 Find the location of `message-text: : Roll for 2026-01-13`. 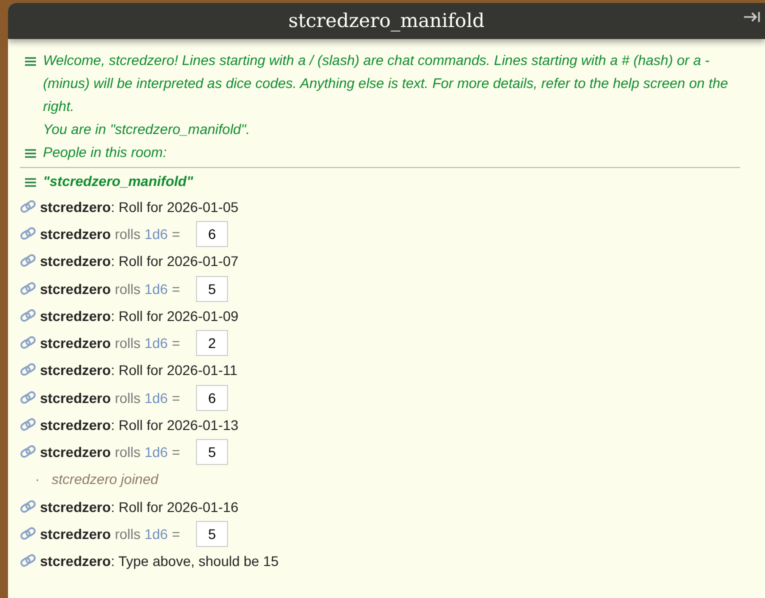

message-text: : Roll for 2026-01-13 is located at coordinates (174, 425).